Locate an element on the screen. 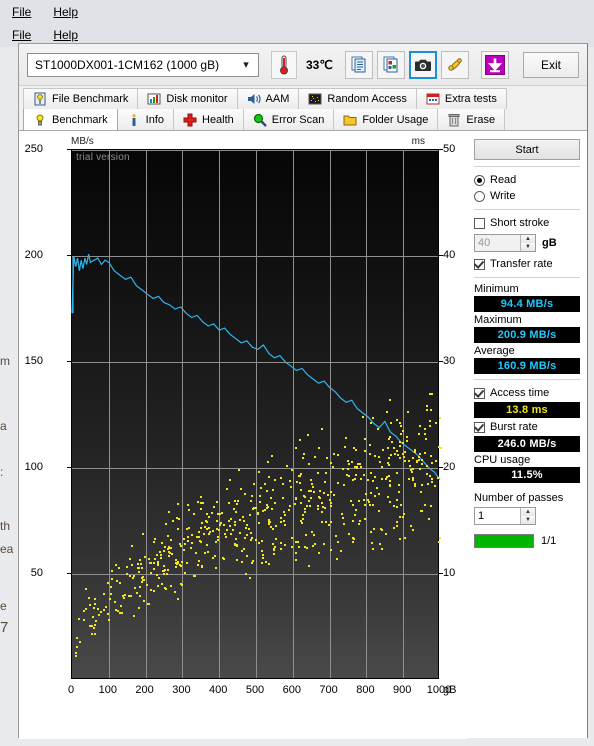 This screenshot has width=594, height=746. aam-icon is located at coordinates (254, 99).